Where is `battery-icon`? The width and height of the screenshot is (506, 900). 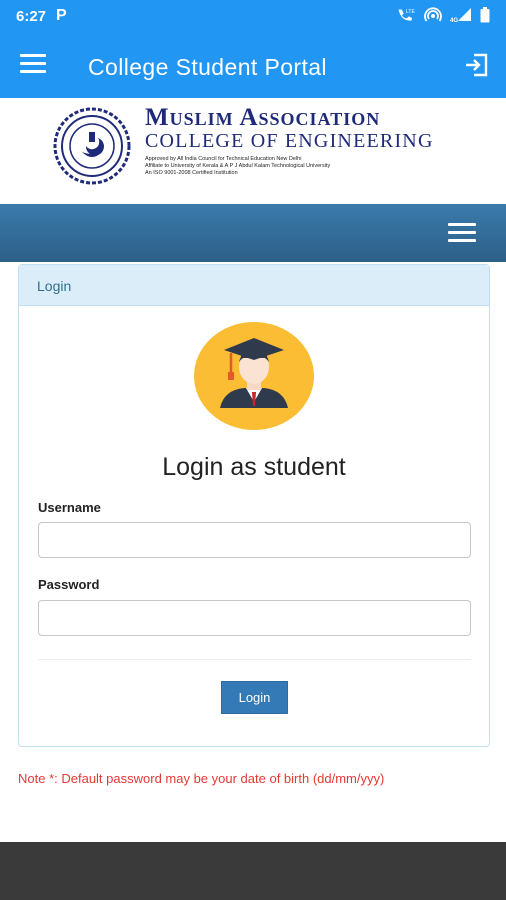 battery-icon is located at coordinates (485, 15).